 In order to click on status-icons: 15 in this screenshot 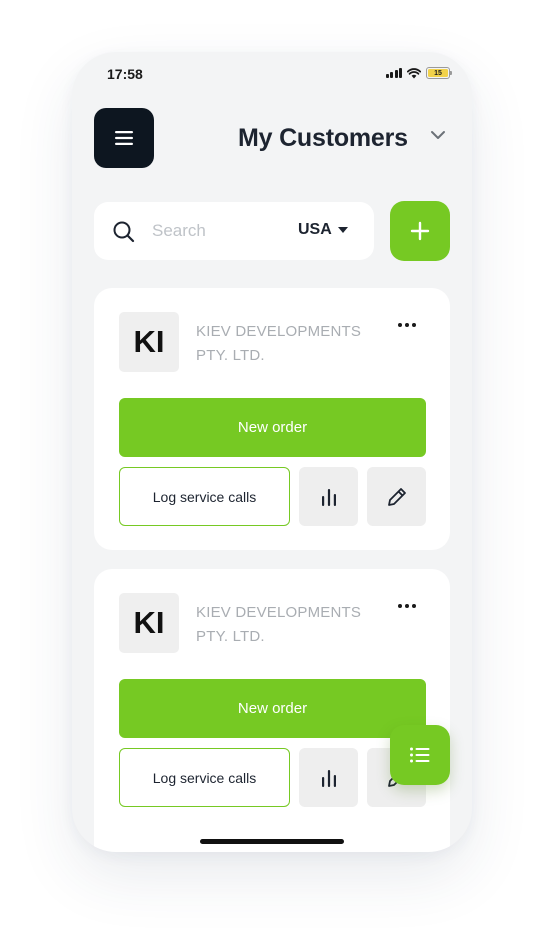, I will do `click(418, 73)`.